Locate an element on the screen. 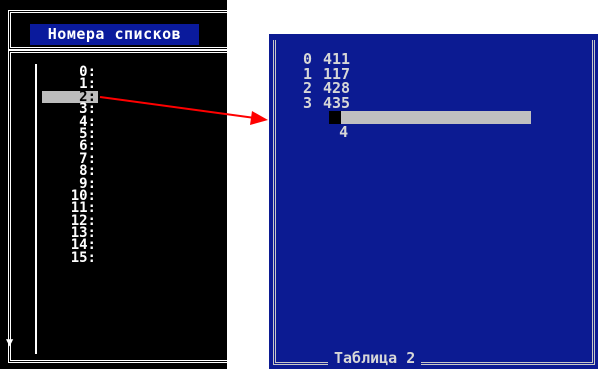 The height and width of the screenshot is (369, 598). list-divider is located at coordinates (36, 209).